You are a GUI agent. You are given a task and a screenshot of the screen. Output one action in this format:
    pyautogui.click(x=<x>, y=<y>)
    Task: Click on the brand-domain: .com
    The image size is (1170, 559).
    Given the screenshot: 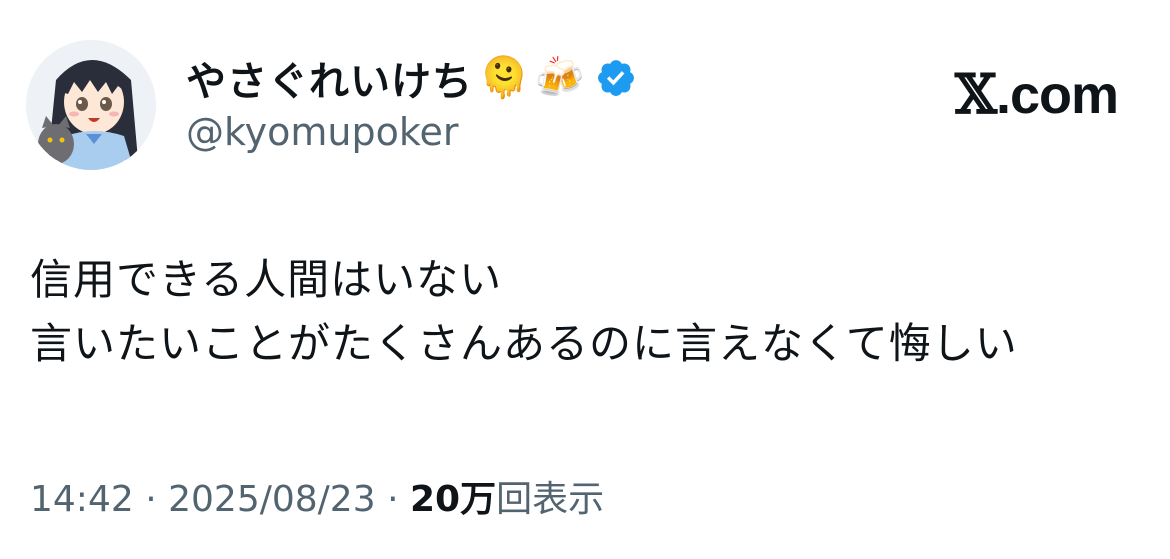 What is the action you would take?
    pyautogui.click(x=1057, y=95)
    